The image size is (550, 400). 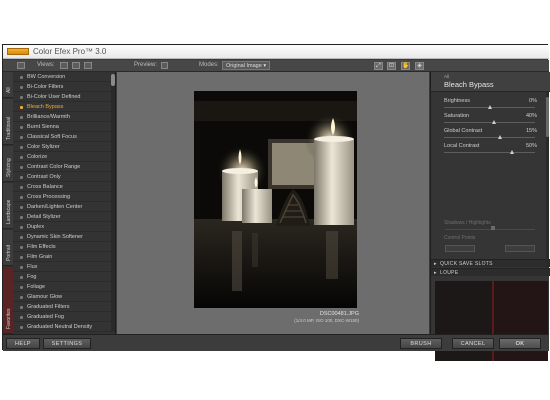 What do you see at coordinates (64, 257) in the screenshot?
I see `filter-item: Film Grain` at bounding box center [64, 257].